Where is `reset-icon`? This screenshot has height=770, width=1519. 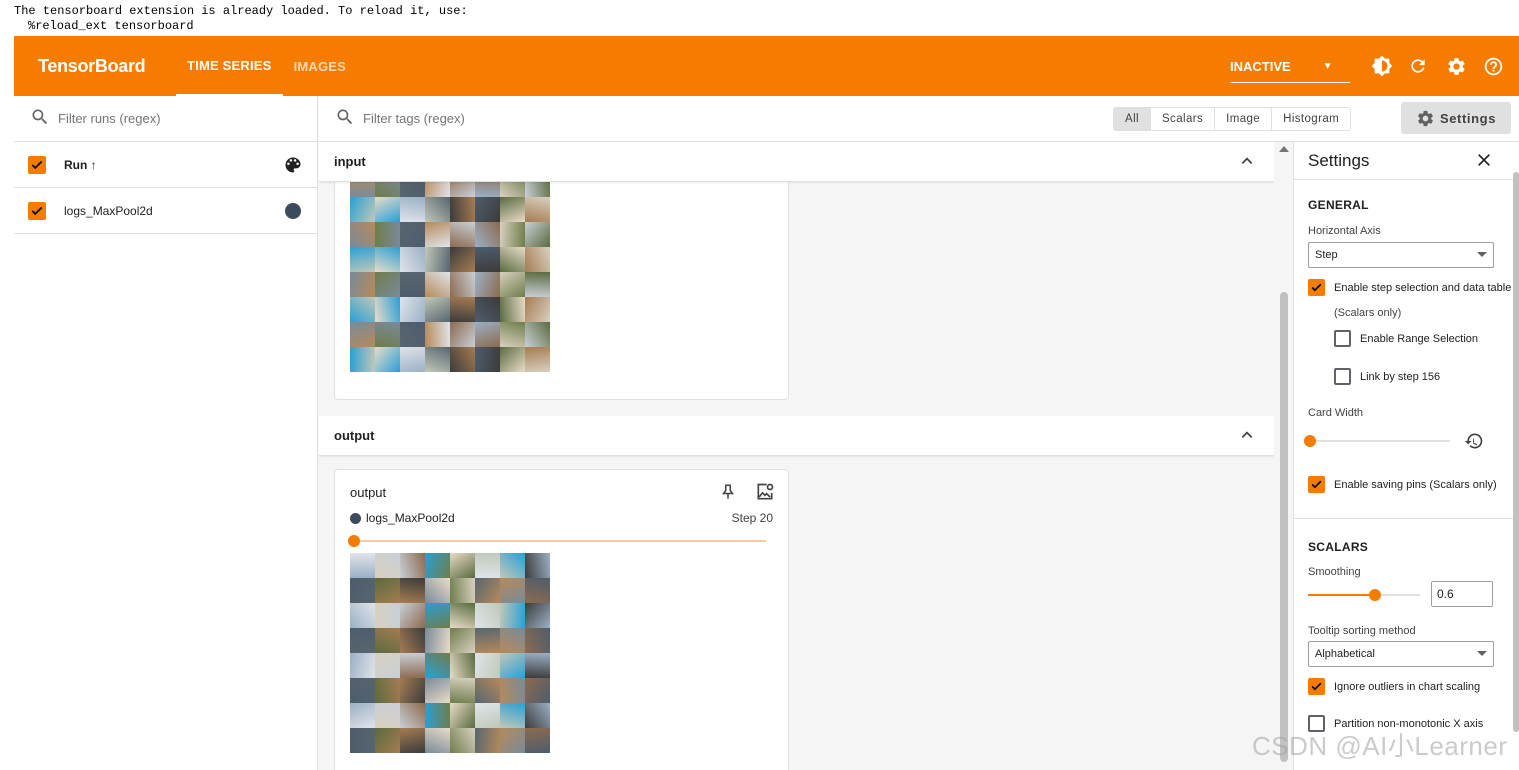 reset-icon is located at coordinates (1474, 443).